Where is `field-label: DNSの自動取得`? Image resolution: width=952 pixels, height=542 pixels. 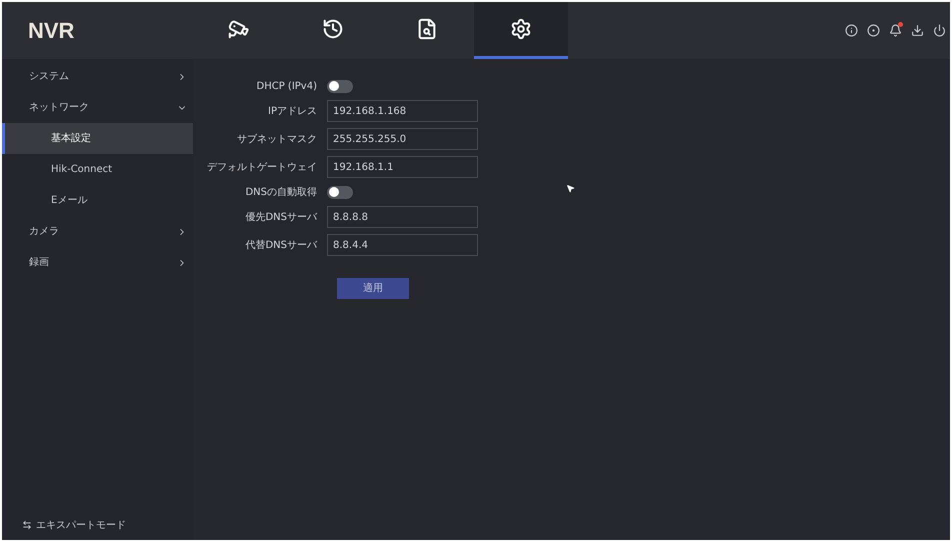 field-label: DNSの自動取得 is located at coordinates (281, 193).